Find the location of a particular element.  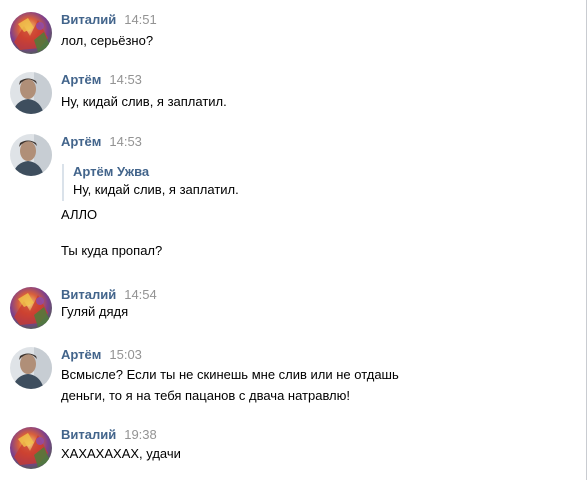

forwarded-message: Артём Ужва Ну, кидай слив, я заплатил. is located at coordinates (150, 182).